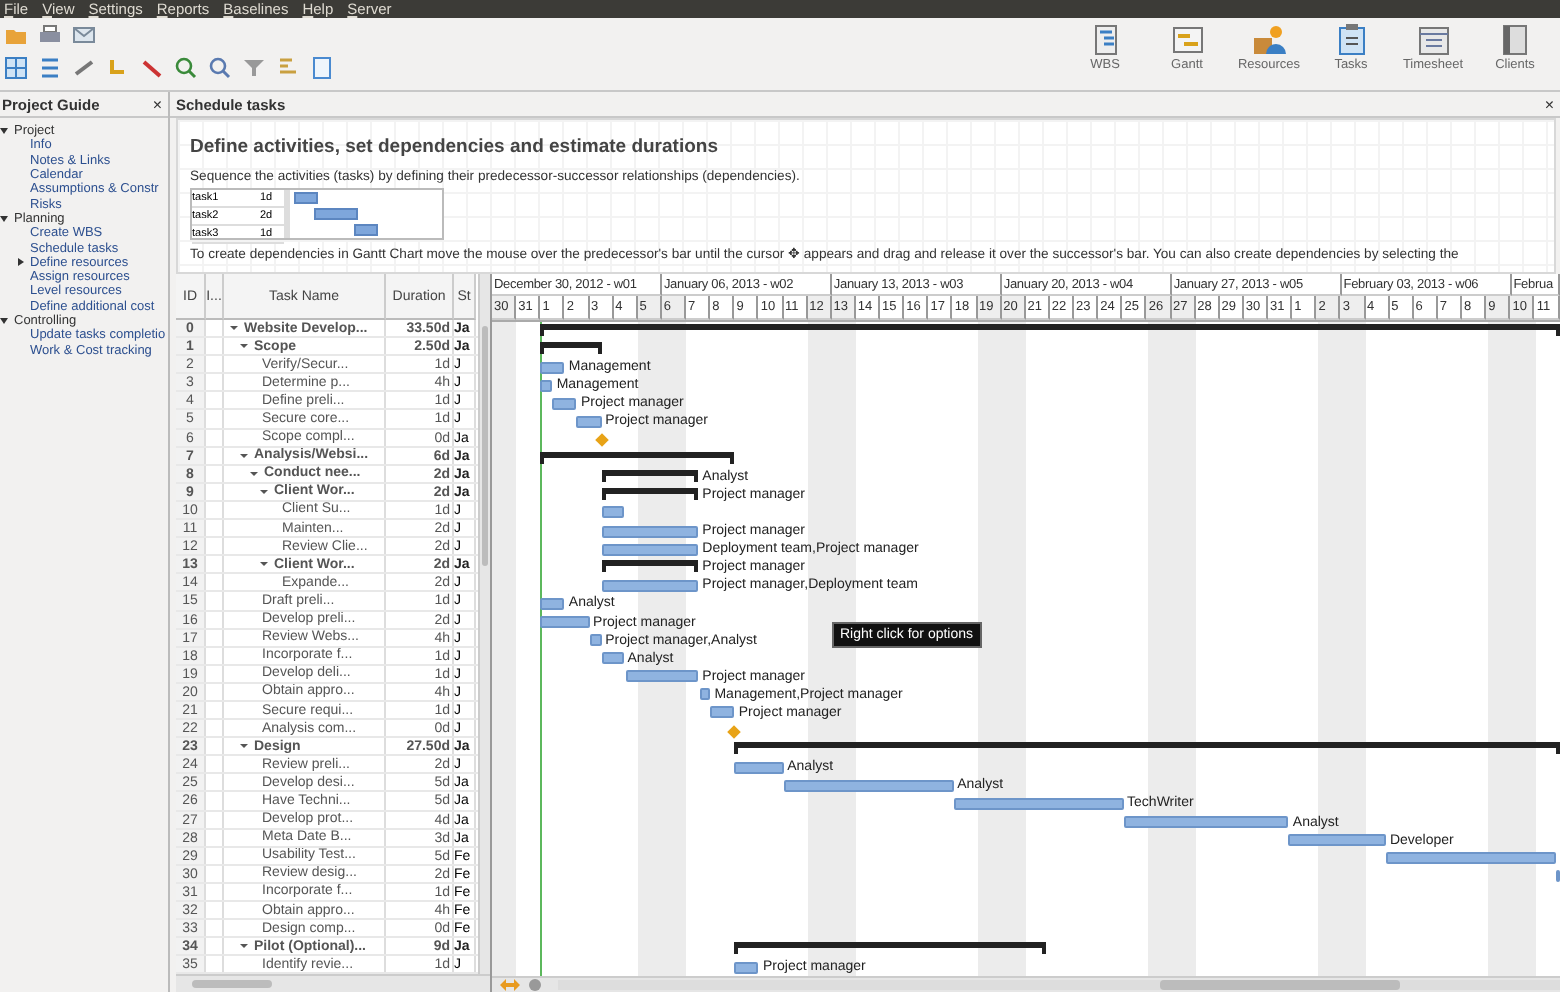 This screenshot has width=1560, height=992. What do you see at coordinates (254, 68) in the screenshot?
I see `funnel-icon` at bounding box center [254, 68].